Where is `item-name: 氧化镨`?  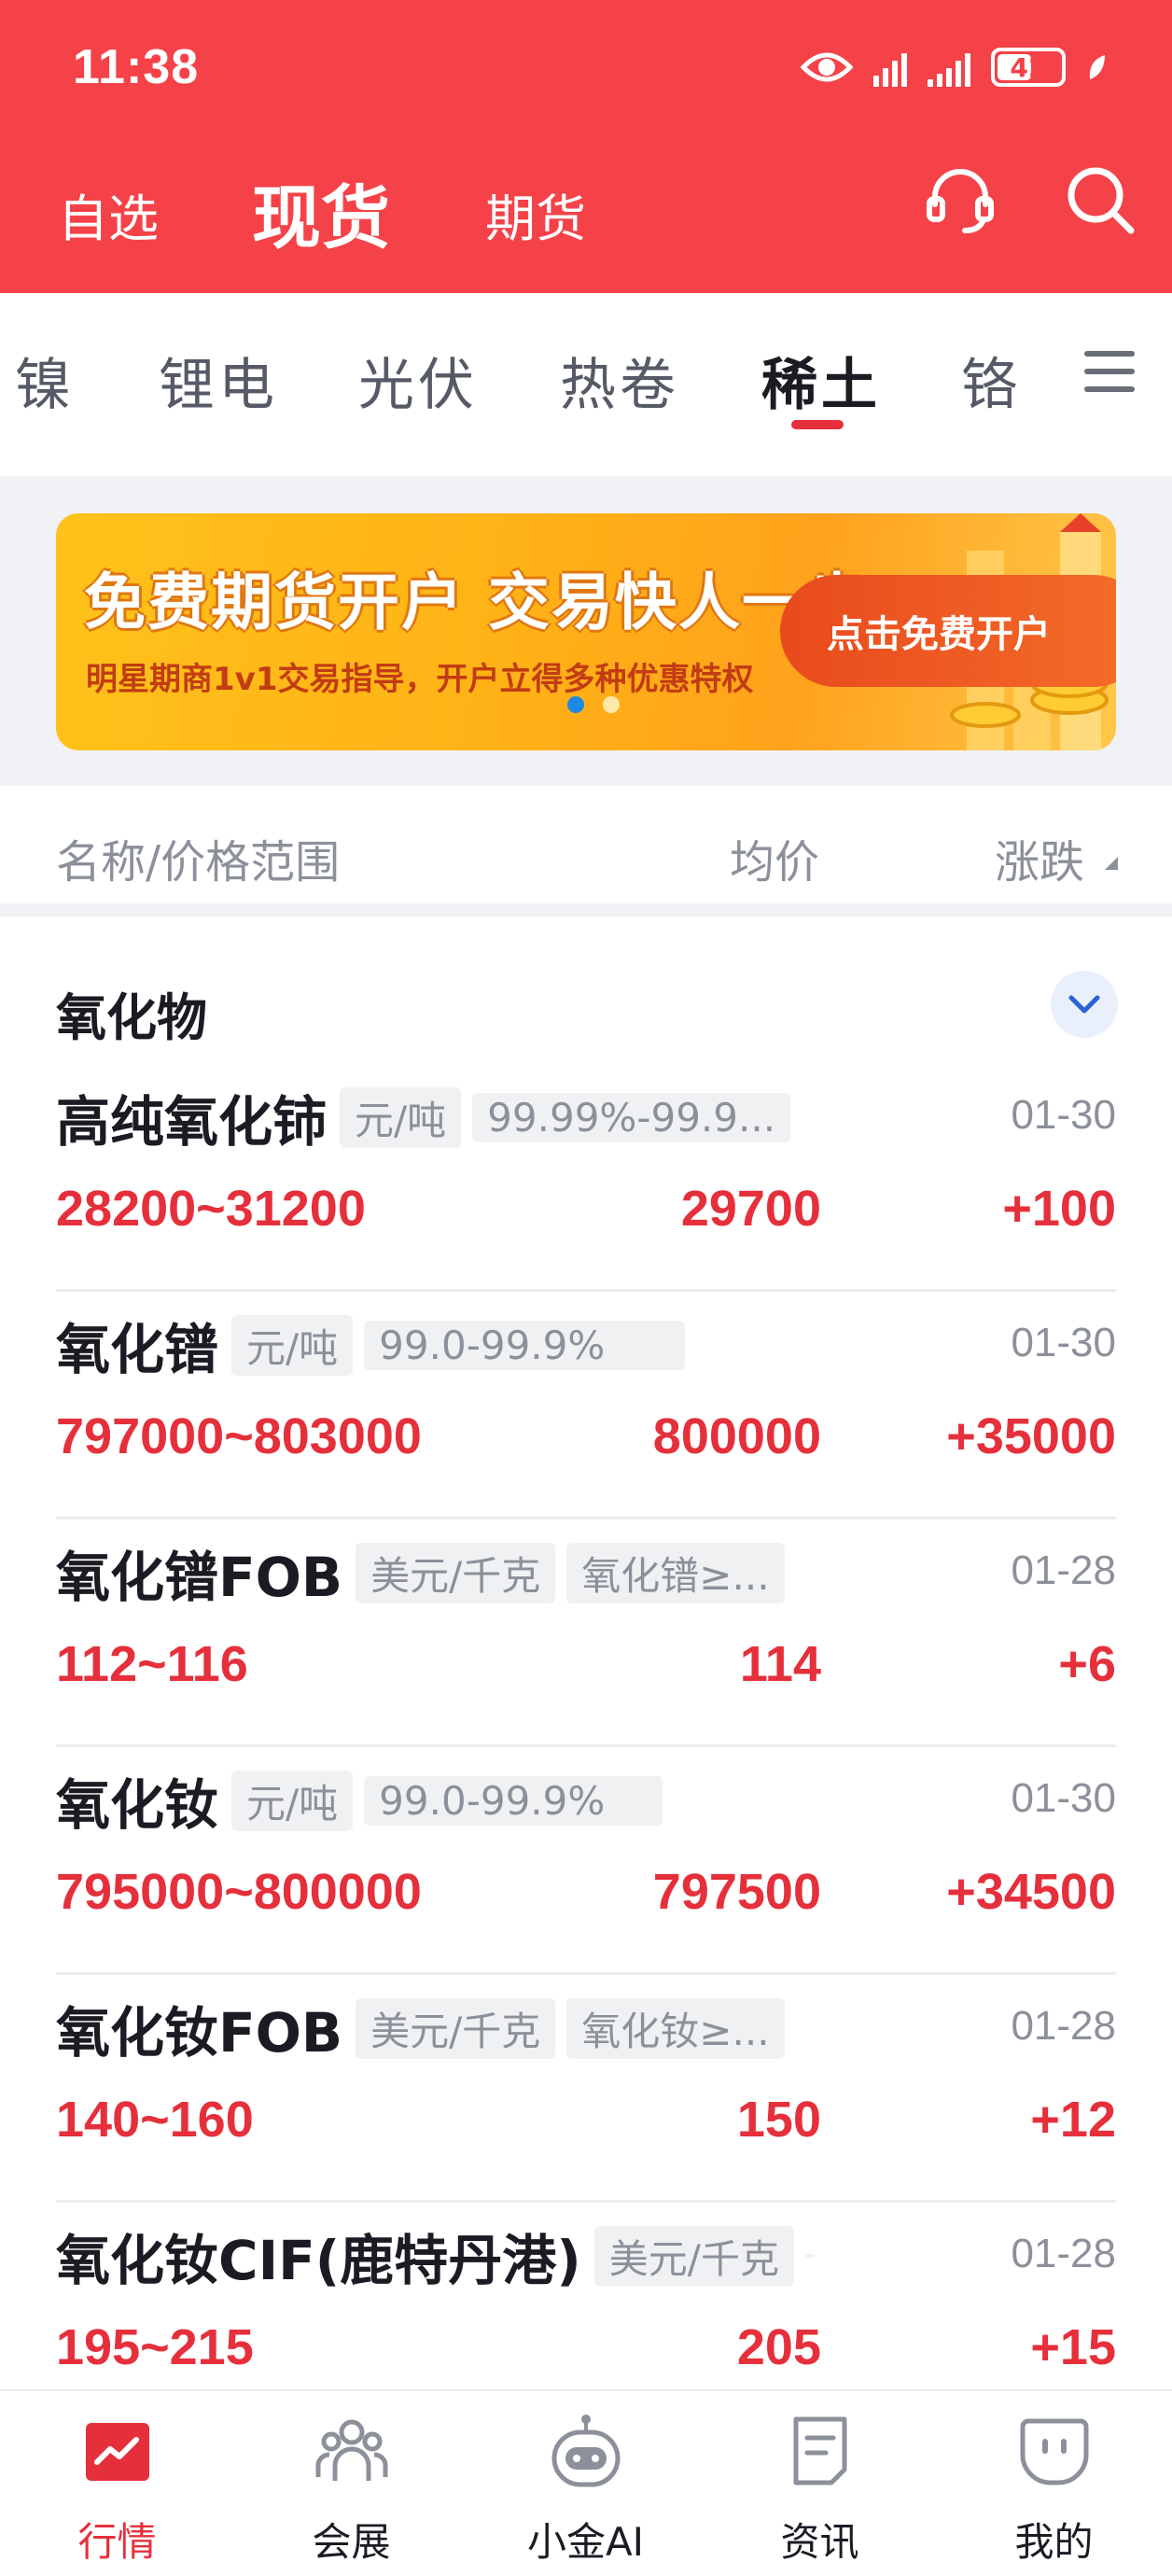 item-name: 氧化镨 is located at coordinates (137, 1349).